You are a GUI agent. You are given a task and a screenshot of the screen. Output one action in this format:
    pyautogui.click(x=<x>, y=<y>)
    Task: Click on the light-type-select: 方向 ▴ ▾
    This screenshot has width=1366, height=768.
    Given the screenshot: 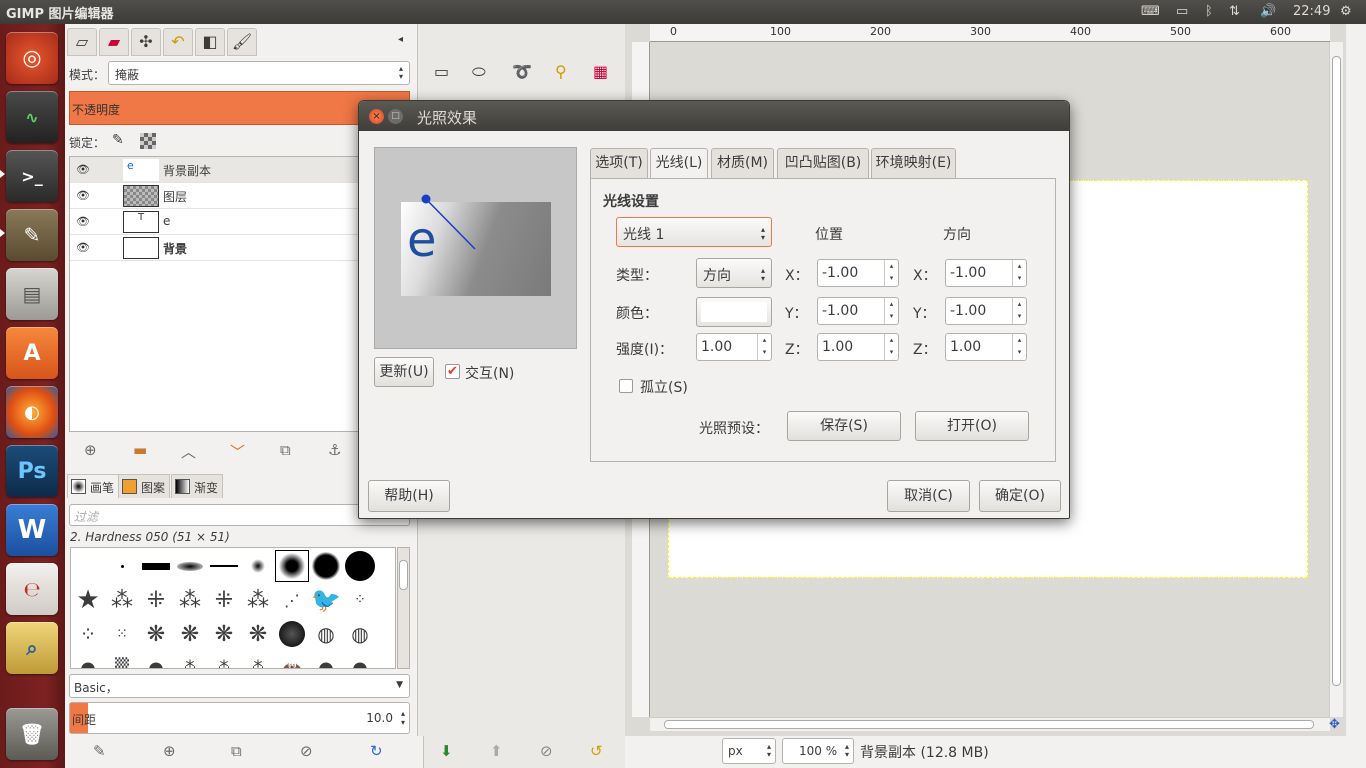 What is the action you would take?
    pyautogui.click(x=734, y=273)
    